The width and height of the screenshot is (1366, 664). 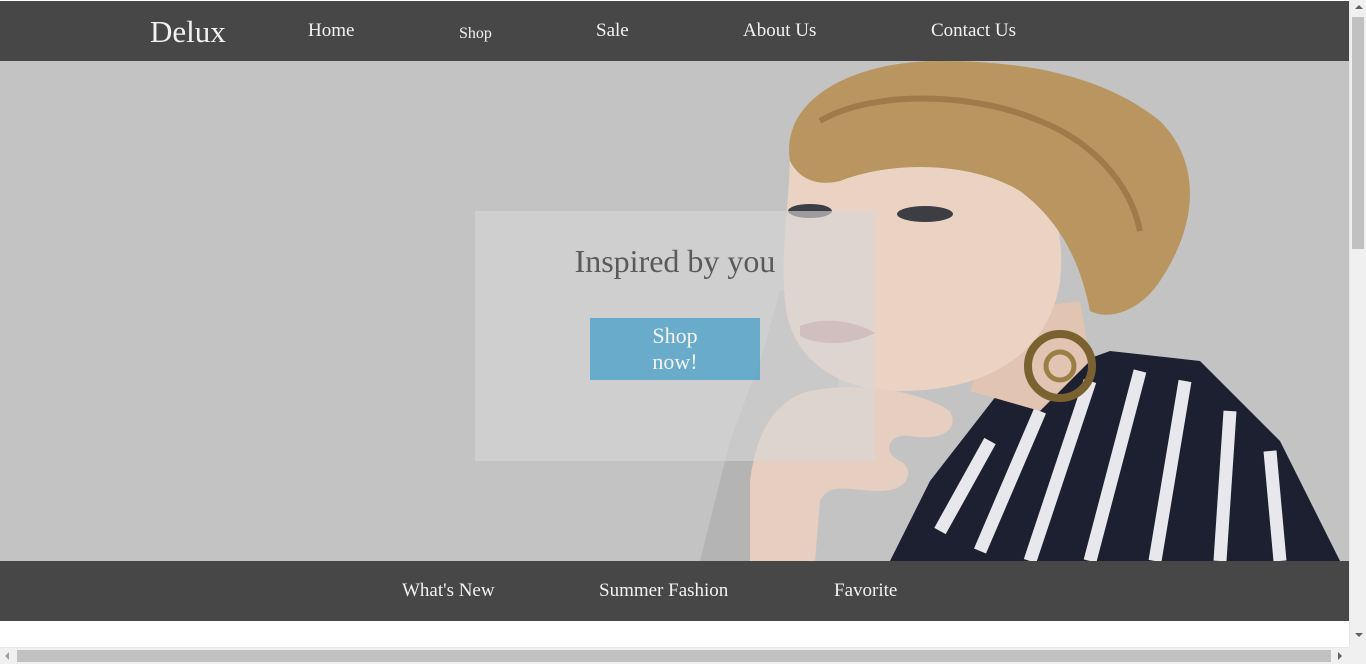 I want to click on horizontal-scrollbar, so click(x=674, y=655).